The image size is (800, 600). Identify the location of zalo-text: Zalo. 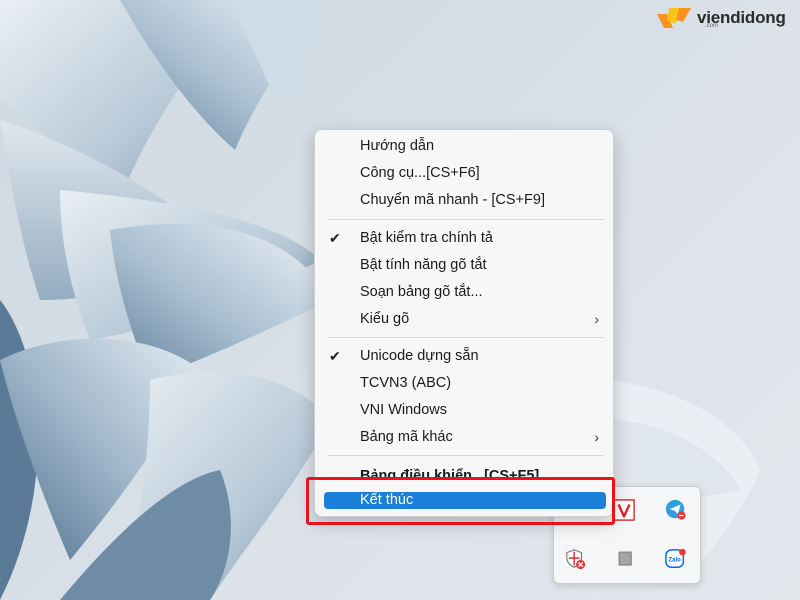
(675, 560).